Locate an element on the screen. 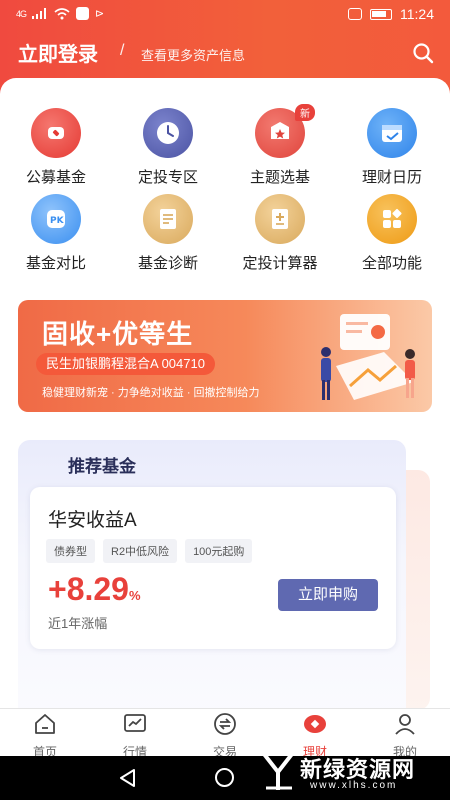  wealth-icon is located at coordinates (315, 724).